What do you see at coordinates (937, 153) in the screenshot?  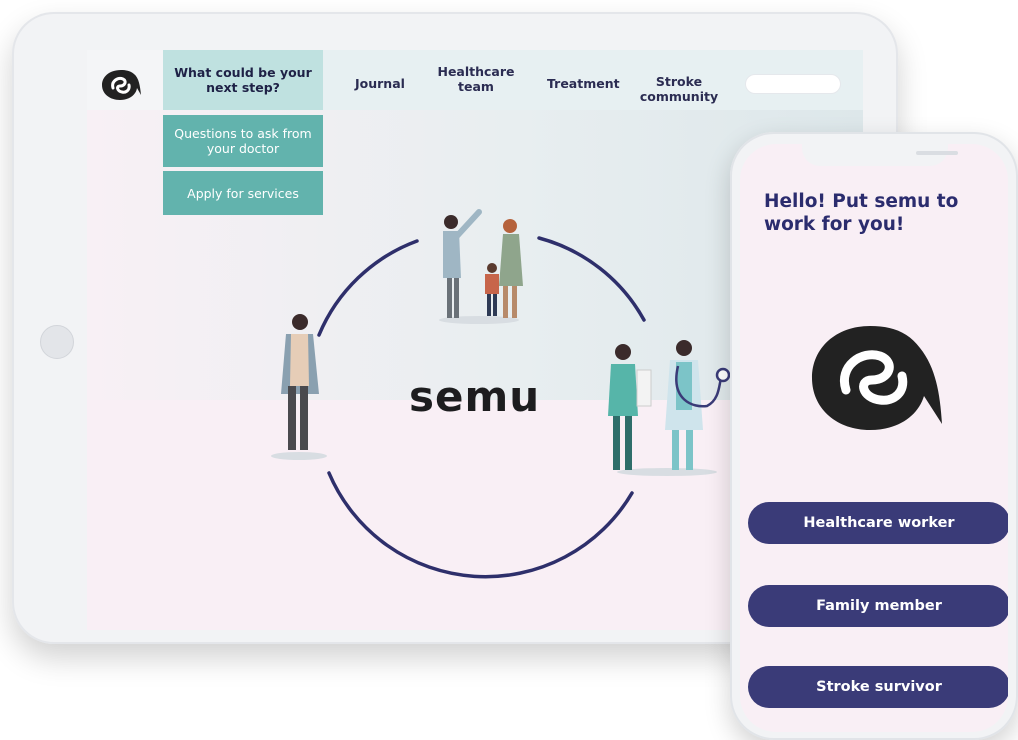 I see `phone-speaker` at bounding box center [937, 153].